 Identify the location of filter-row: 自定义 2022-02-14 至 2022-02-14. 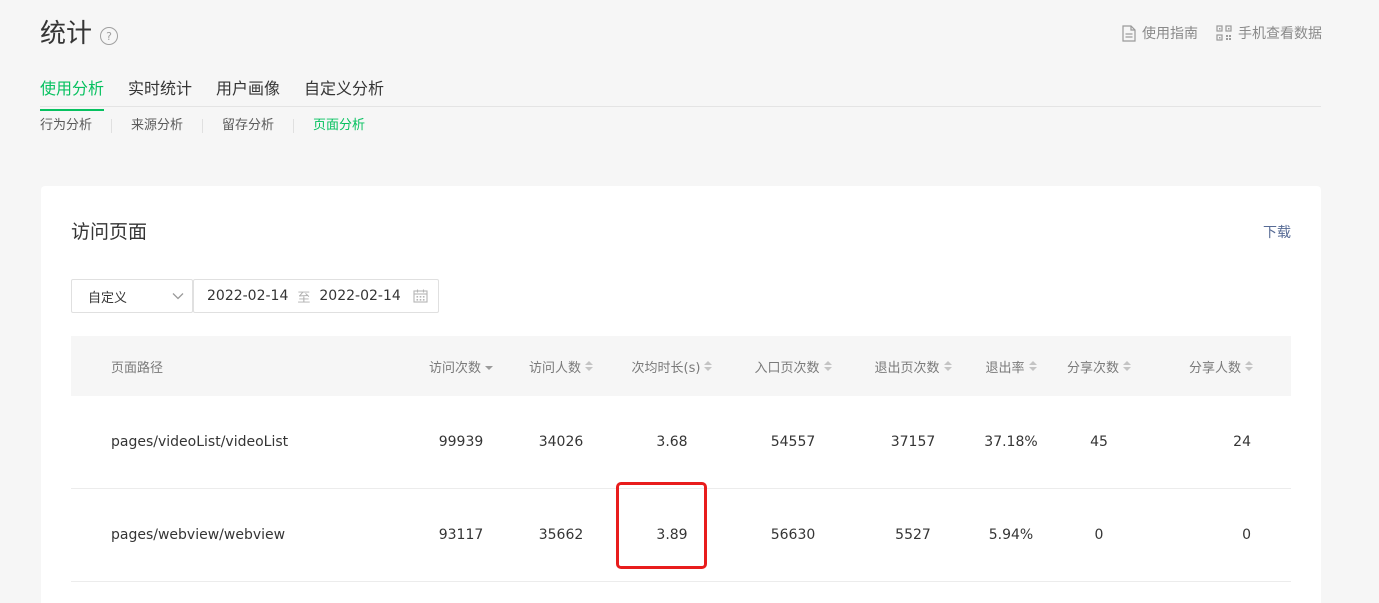
(255, 296).